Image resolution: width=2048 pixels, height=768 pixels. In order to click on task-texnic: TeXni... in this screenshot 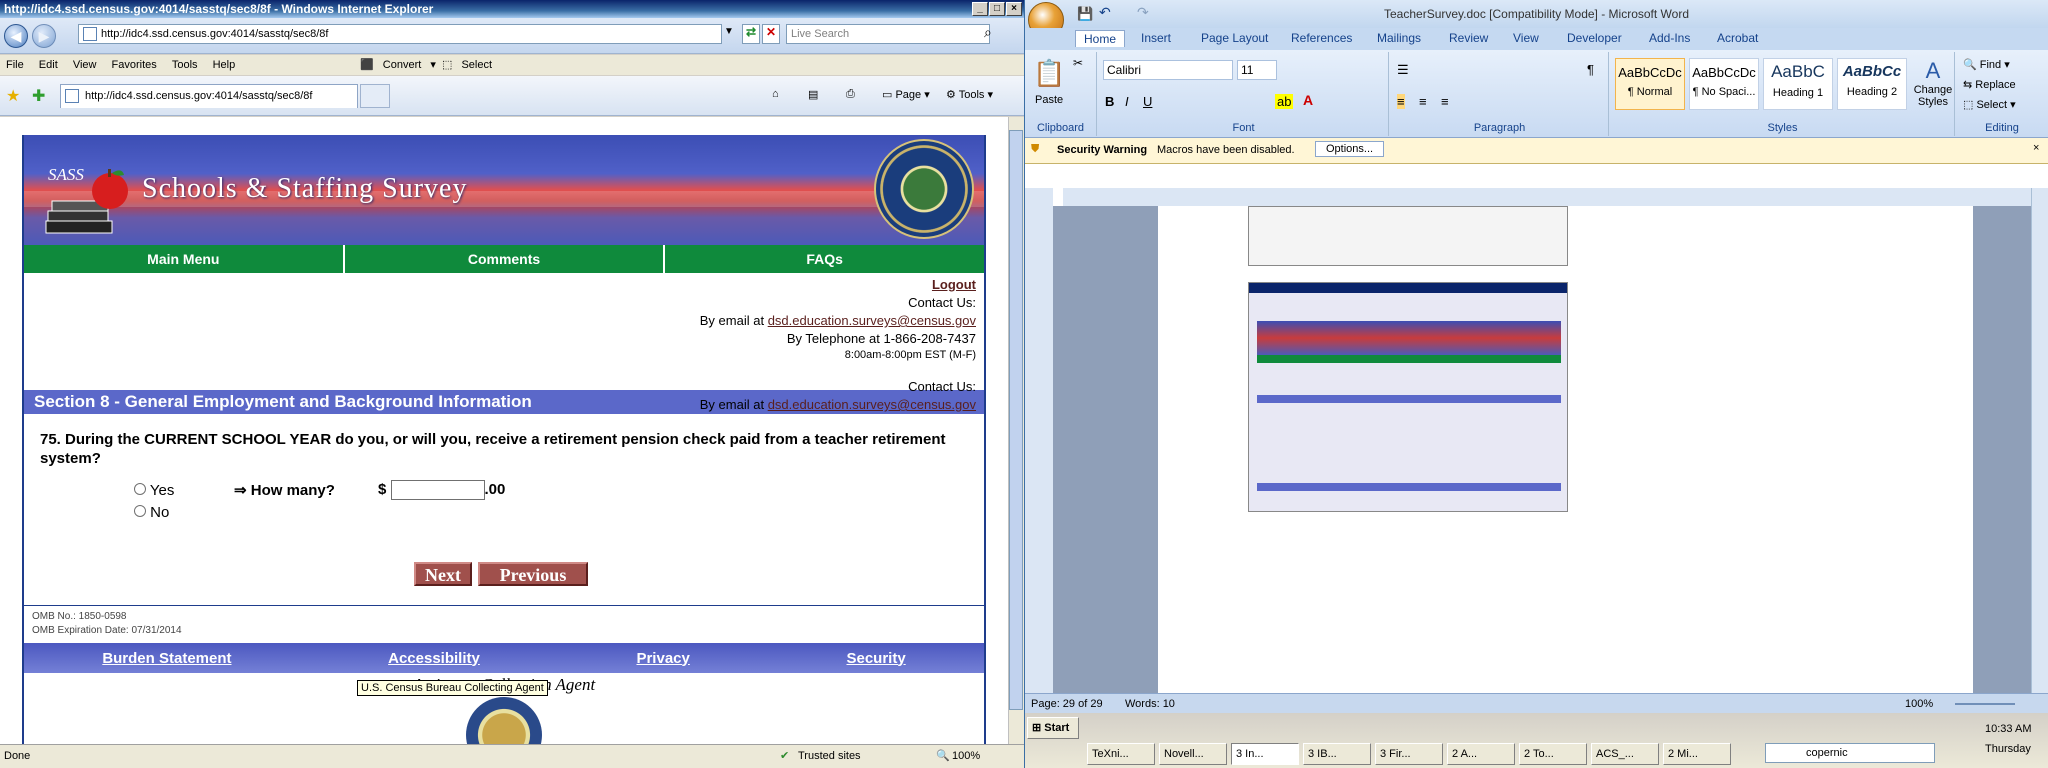, I will do `click(1121, 754)`.